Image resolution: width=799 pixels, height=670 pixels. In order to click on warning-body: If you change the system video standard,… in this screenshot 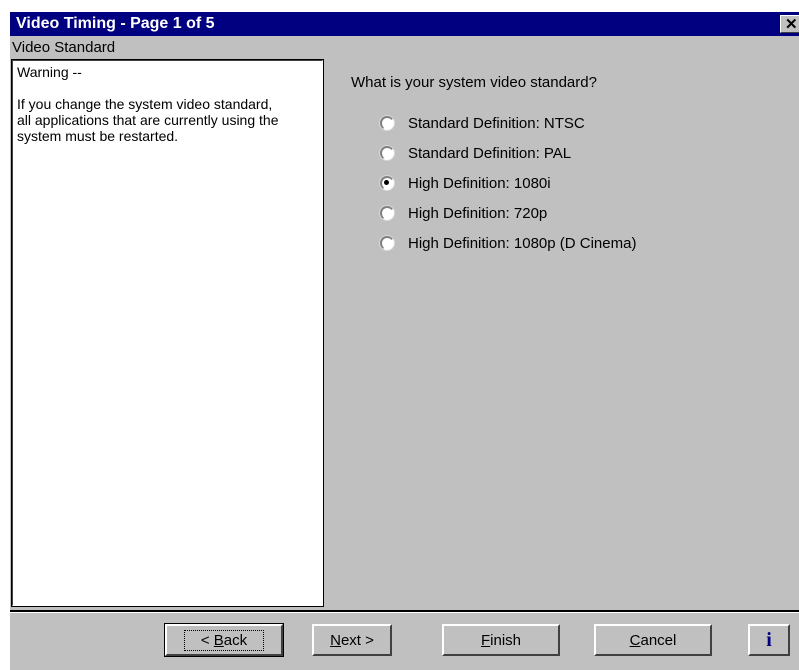, I will do `click(148, 120)`.